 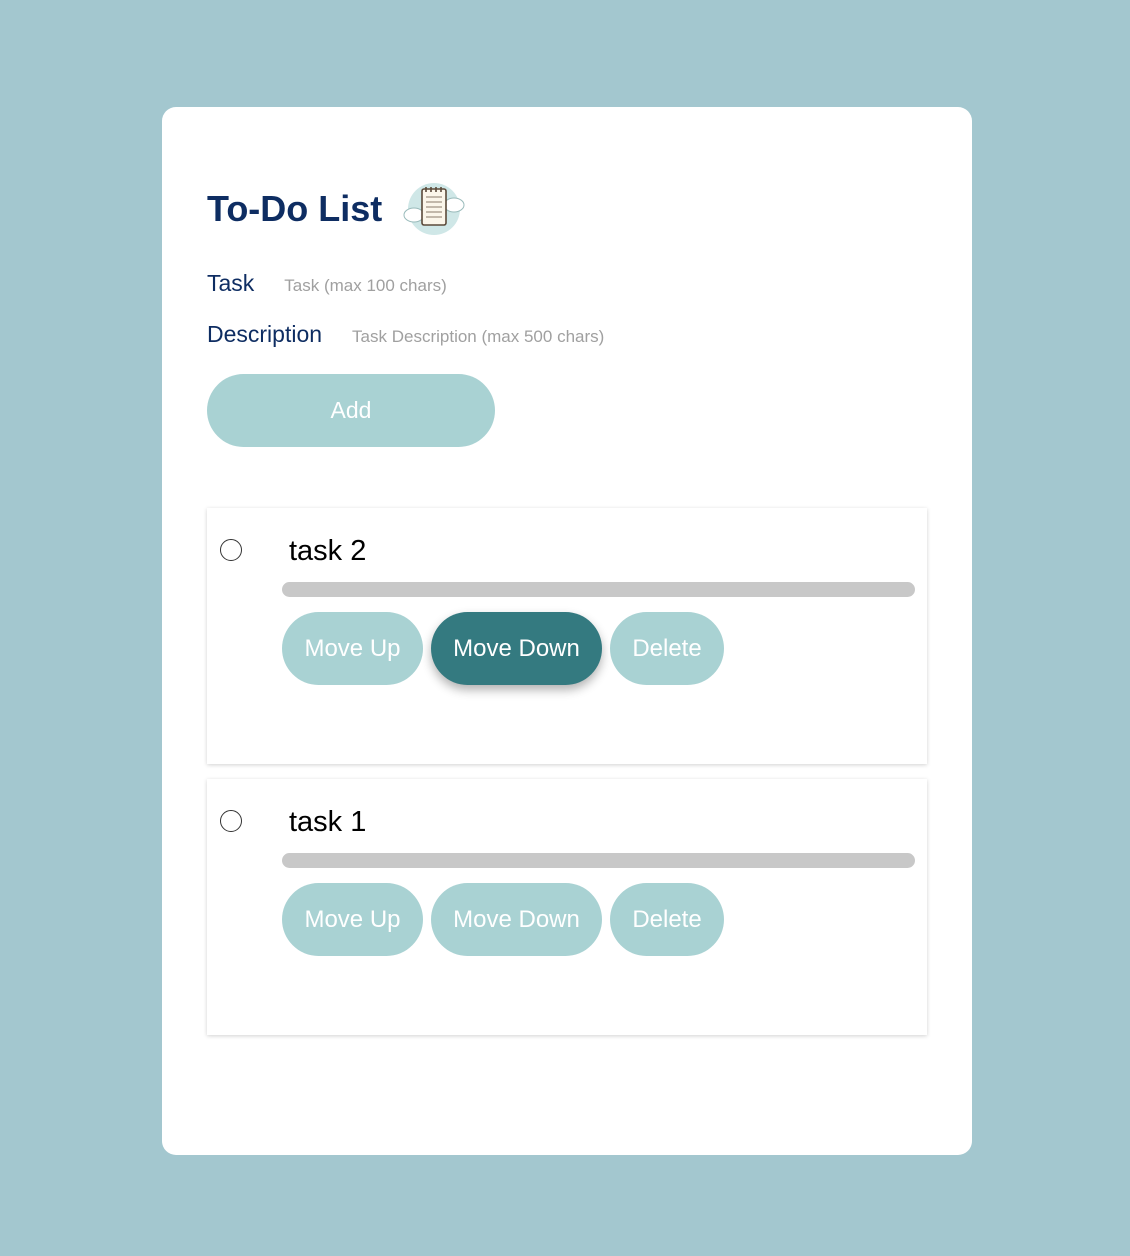 What do you see at coordinates (434, 286) in the screenshot?
I see `task-input` at bounding box center [434, 286].